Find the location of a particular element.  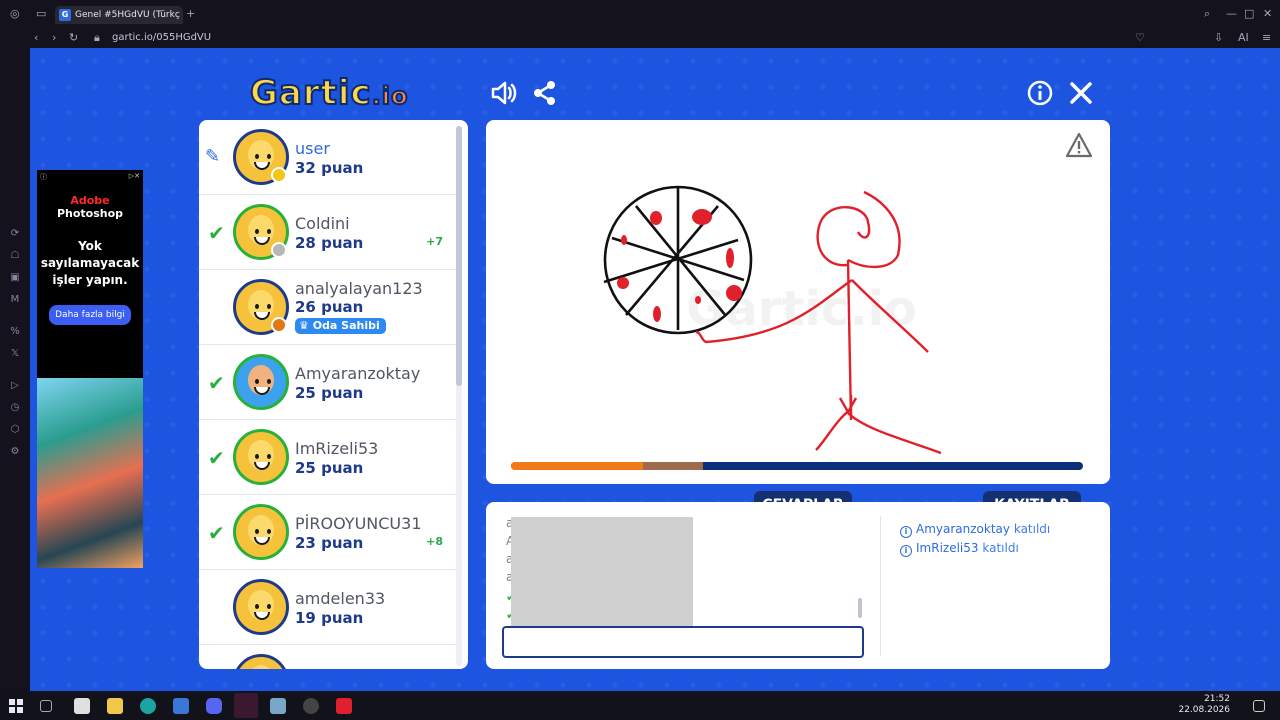

sidebar-history-icon: ◷ is located at coordinates (15, 408).